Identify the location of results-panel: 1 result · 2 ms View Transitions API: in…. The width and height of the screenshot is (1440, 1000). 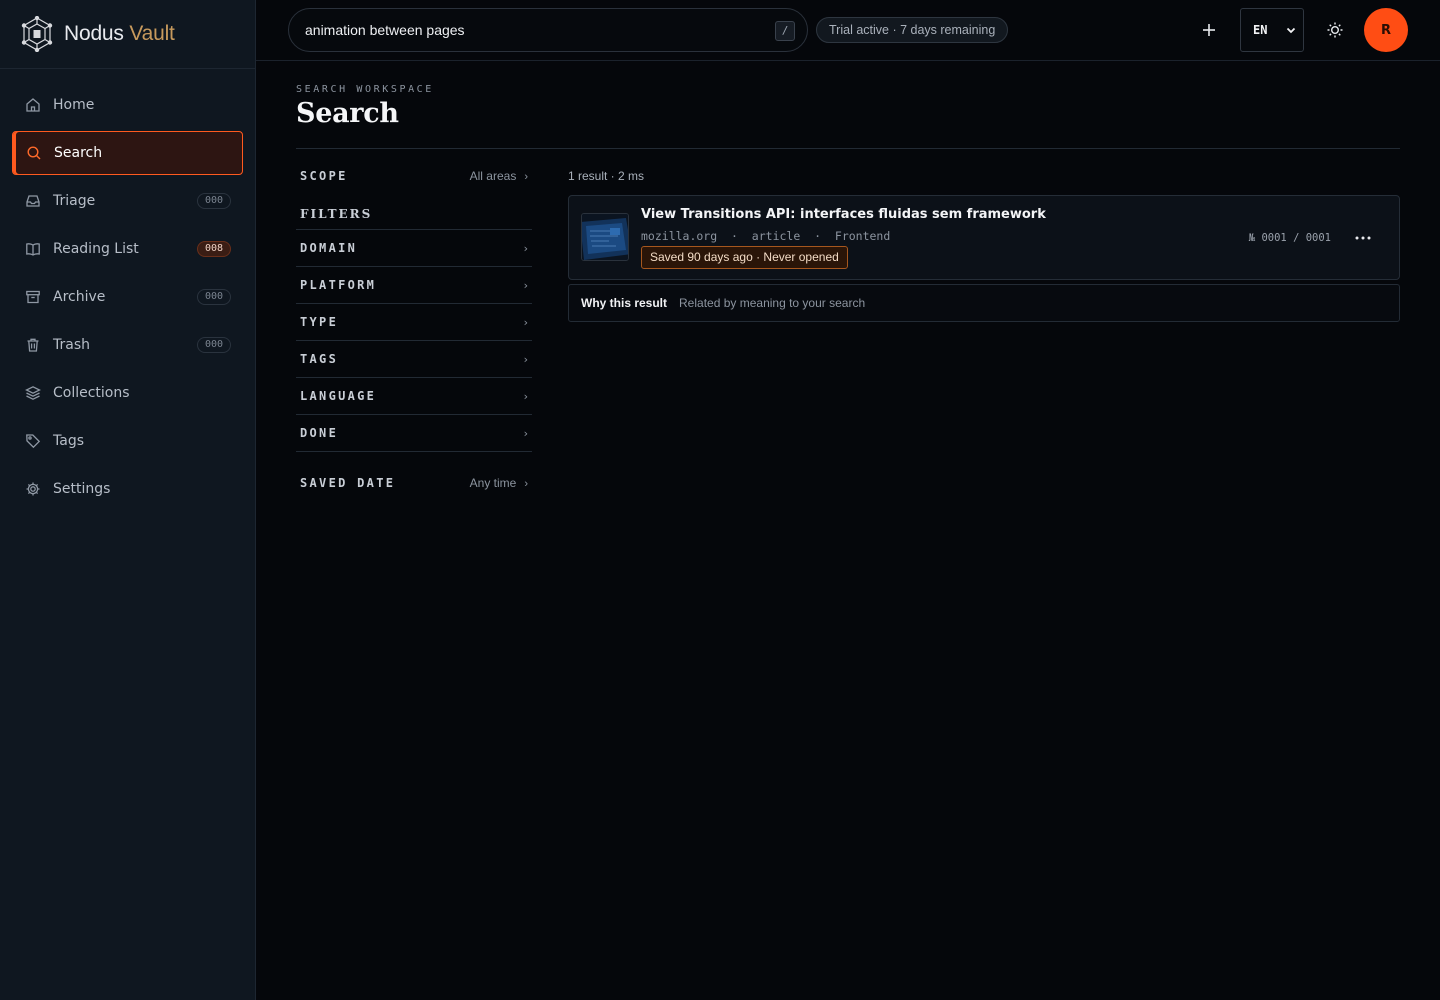
(984, 239).